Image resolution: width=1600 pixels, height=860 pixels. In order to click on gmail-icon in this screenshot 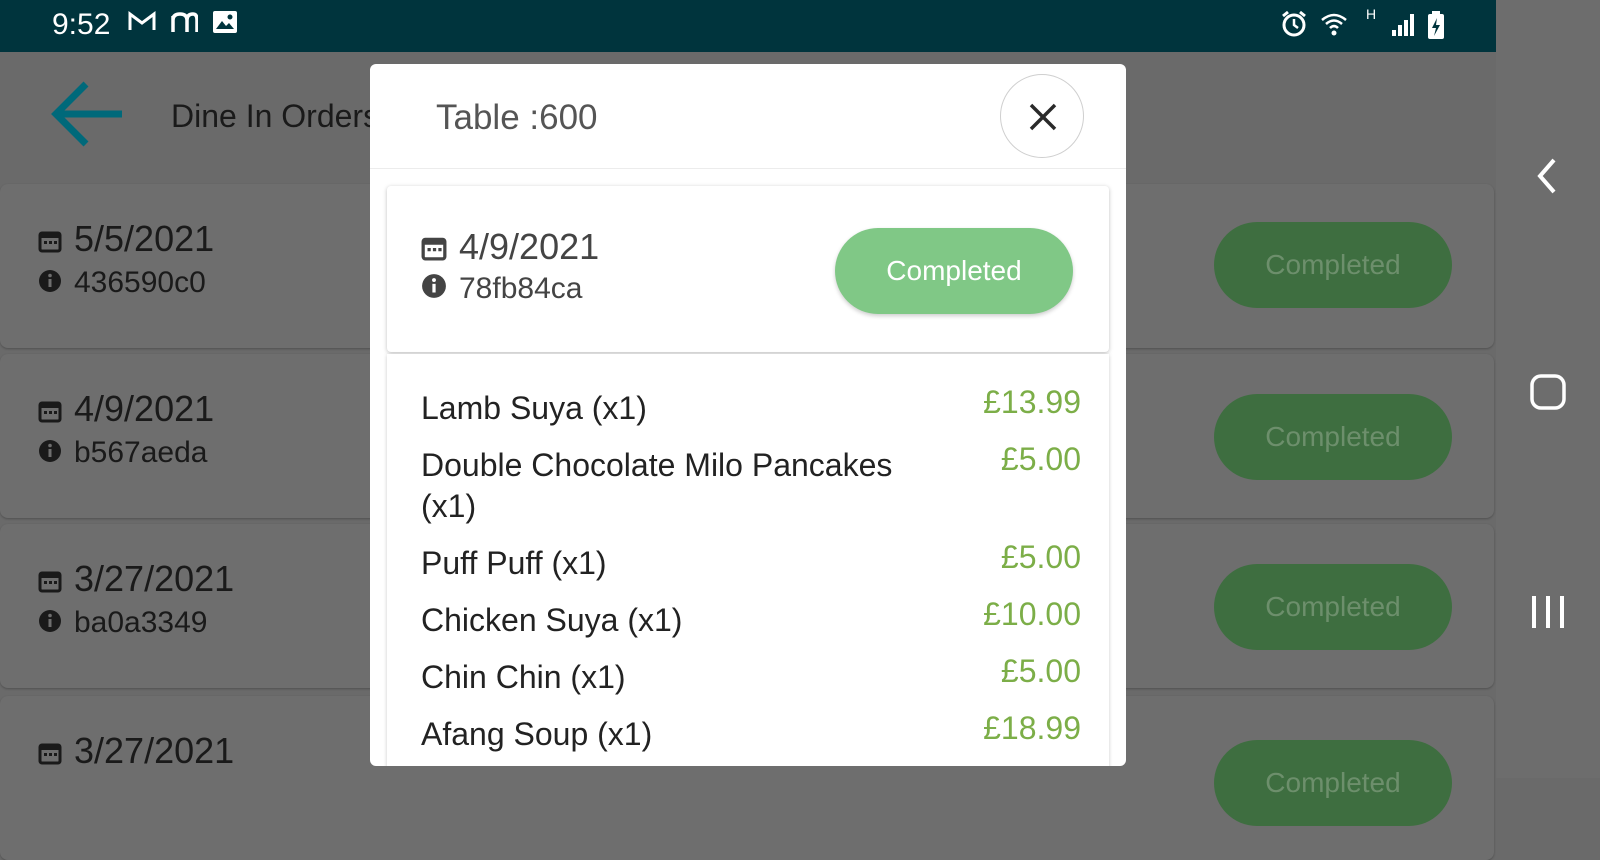, I will do `click(142, 26)`.